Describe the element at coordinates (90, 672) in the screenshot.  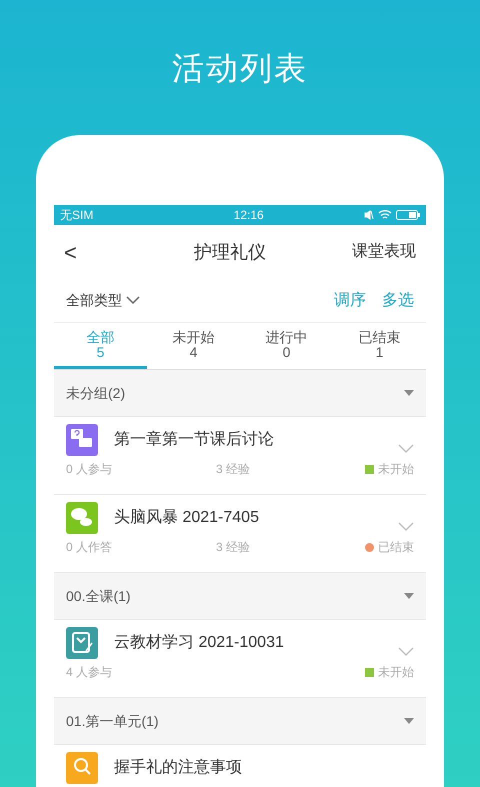
I see `participants-text: 4 人参与` at that location.